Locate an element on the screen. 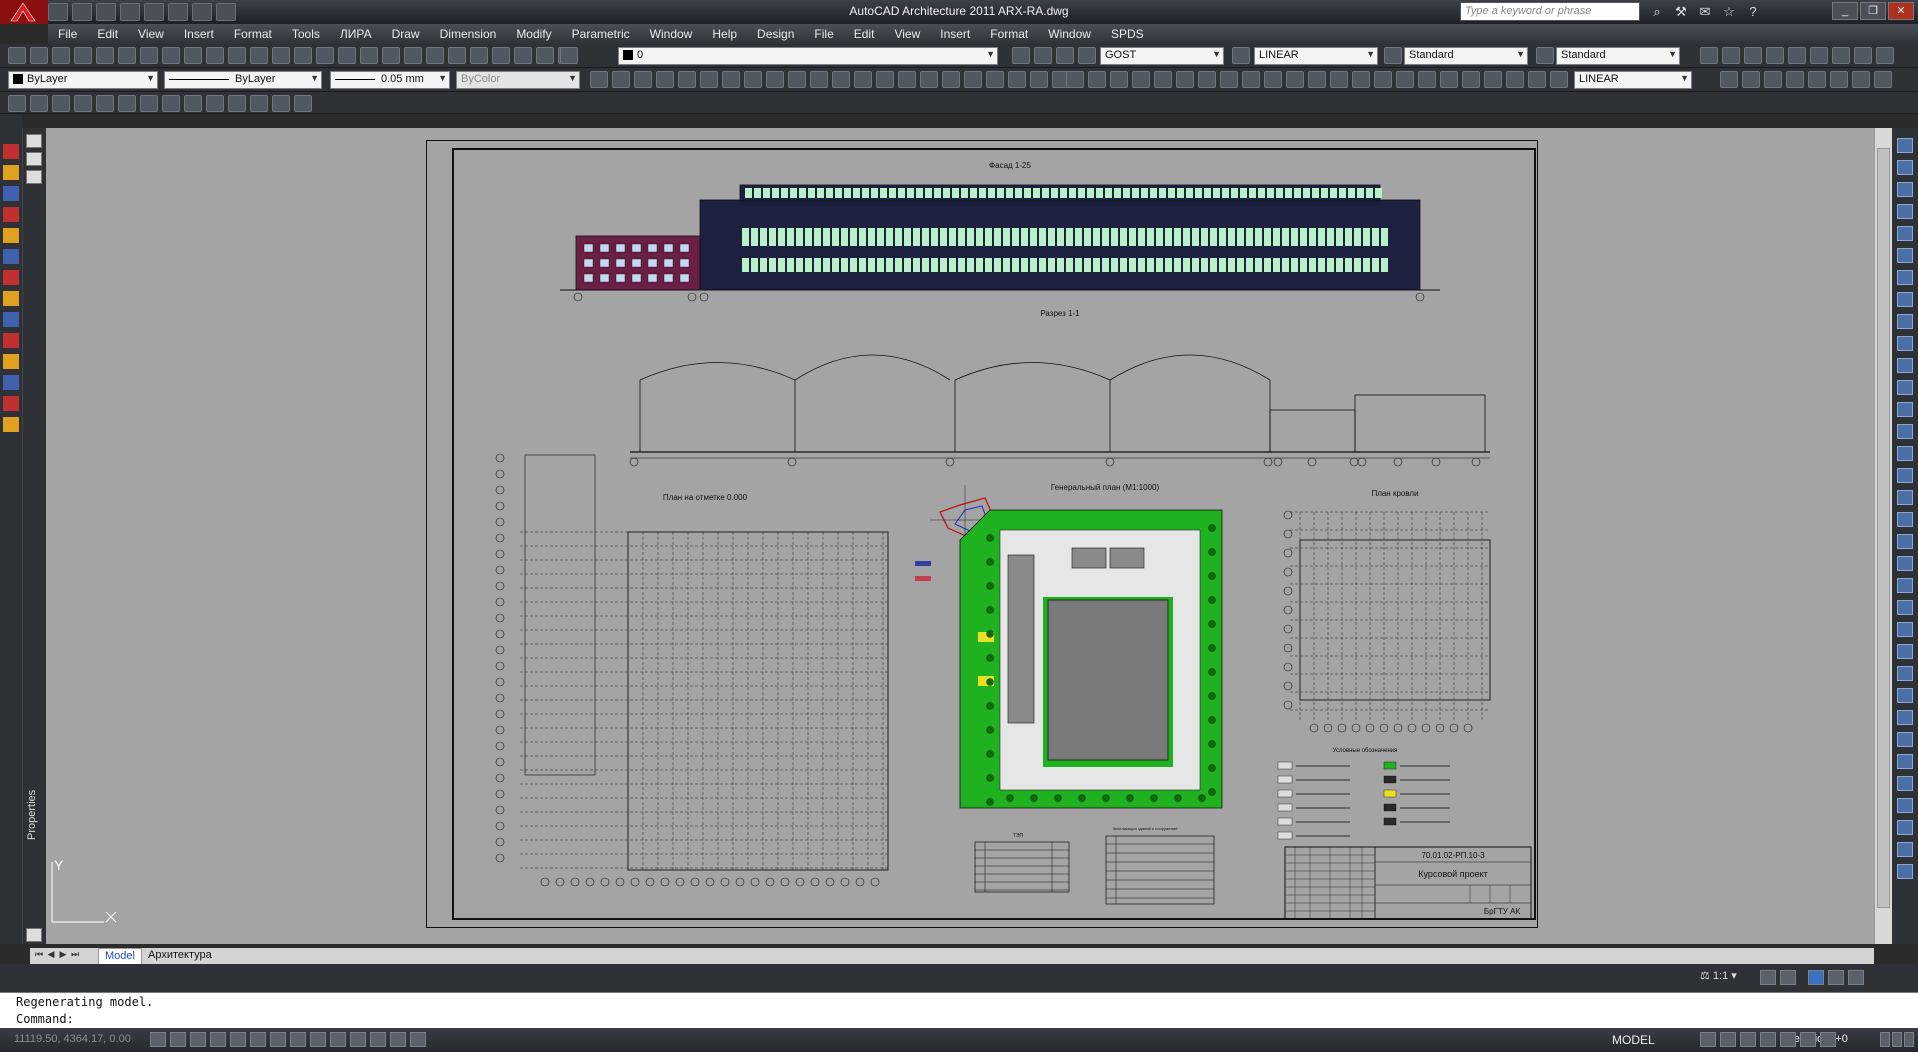 This screenshot has height=1052, width=1918. menu-item-11: Window is located at coordinates (671, 34).